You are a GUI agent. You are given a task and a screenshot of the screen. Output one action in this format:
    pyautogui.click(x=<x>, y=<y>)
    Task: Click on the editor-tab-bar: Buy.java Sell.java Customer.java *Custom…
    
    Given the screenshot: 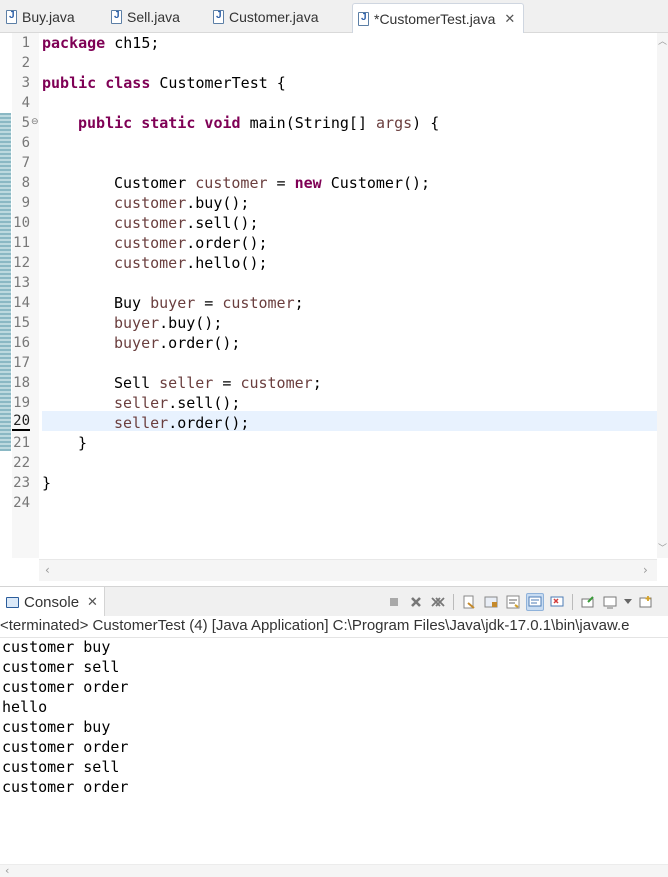 What is the action you would take?
    pyautogui.click(x=334, y=16)
    